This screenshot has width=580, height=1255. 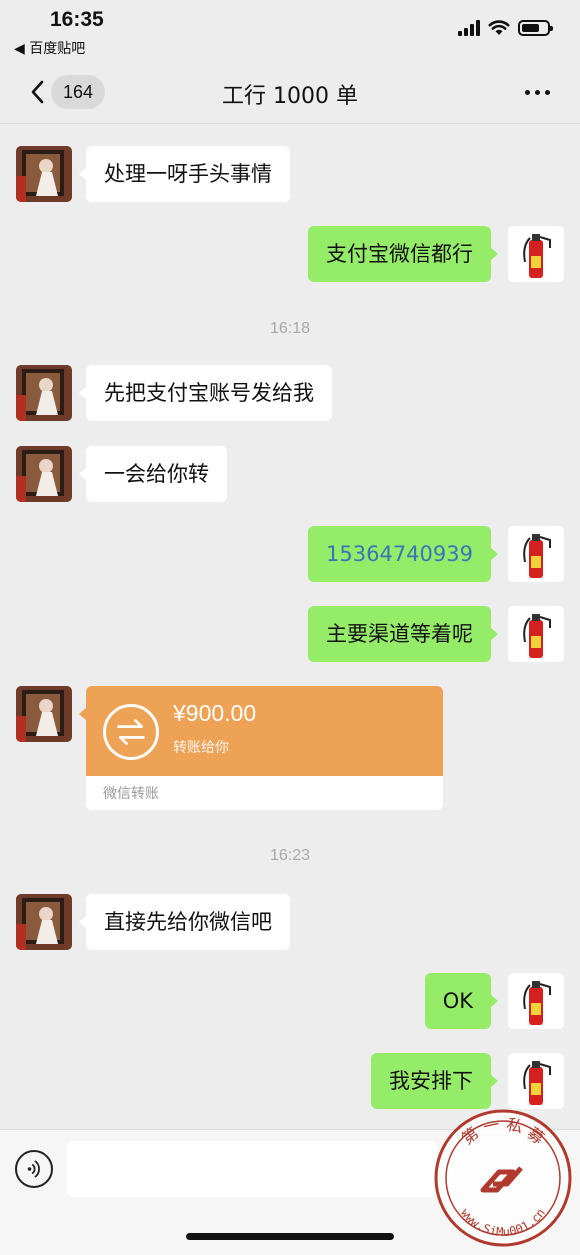 I want to click on transfer-arrows-icon, so click(x=131, y=732).